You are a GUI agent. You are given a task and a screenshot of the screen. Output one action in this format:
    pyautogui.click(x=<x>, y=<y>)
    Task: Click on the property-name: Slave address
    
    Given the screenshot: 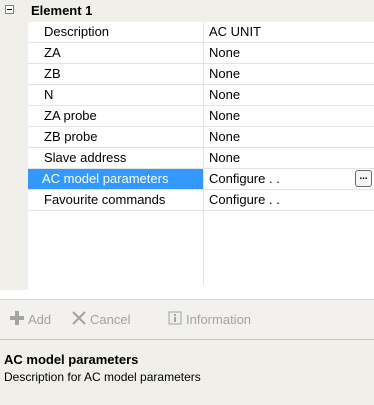 What is the action you would take?
    pyautogui.click(x=85, y=157)
    